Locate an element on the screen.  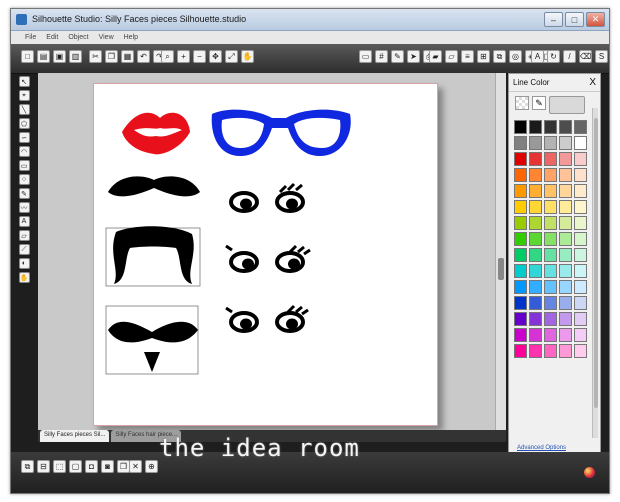
pencil-icon: ✎ is located at coordinates (539, 103).